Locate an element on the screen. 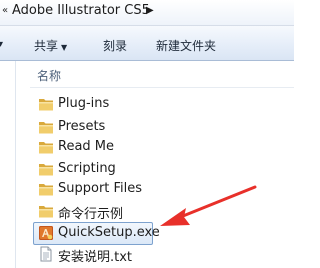 The height and width of the screenshot is (268, 320). list-item-plug-ins: Plug-ins is located at coordinates (162, 104).